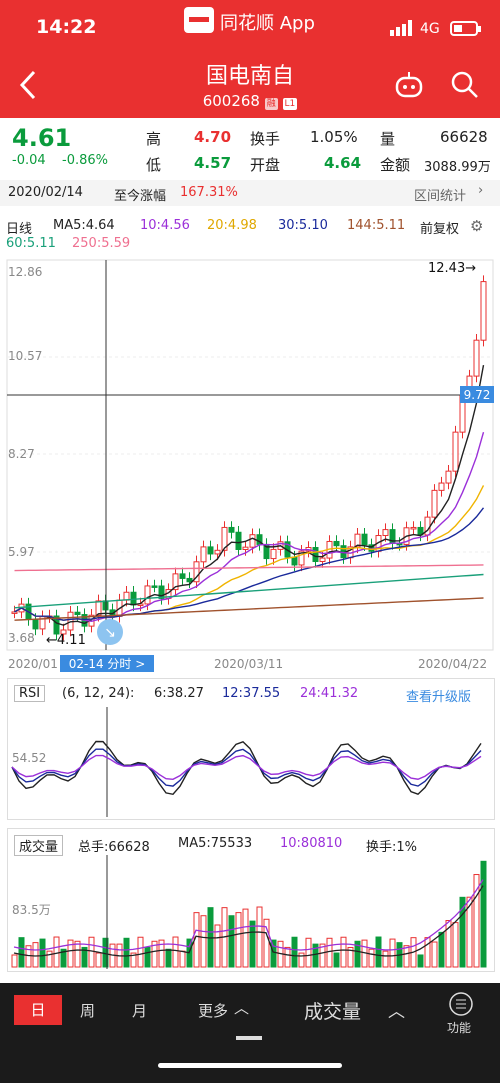  Describe the element at coordinates (213, 1010) in the screenshot. I see `more-periods-button: 更多` at that location.